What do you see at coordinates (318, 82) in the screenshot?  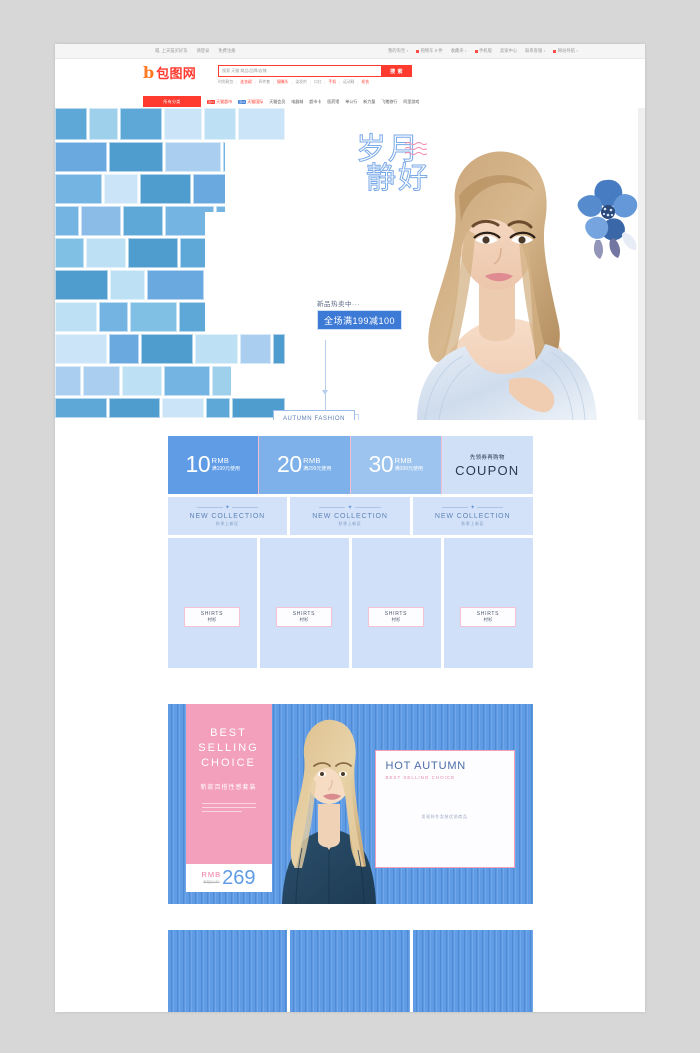 I see `hotword-5: 口红` at bounding box center [318, 82].